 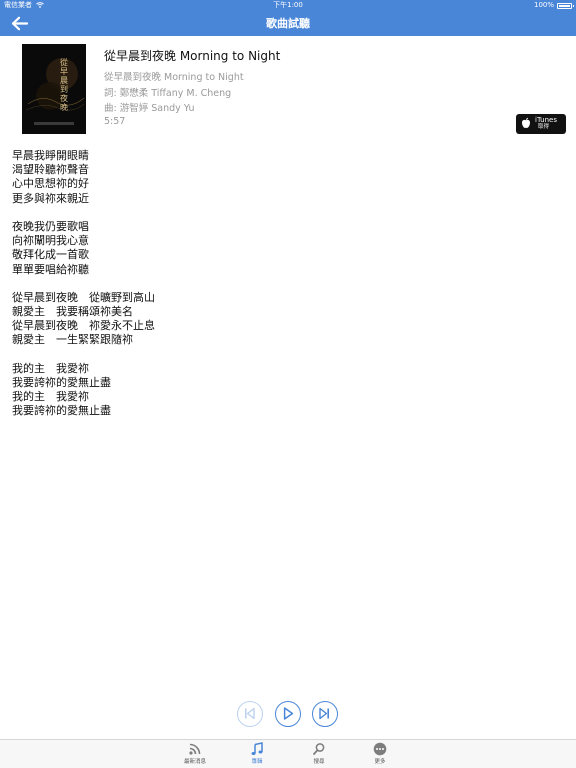 What do you see at coordinates (544, 127) in the screenshot?
I see `itunes-sublabel: 取得` at bounding box center [544, 127].